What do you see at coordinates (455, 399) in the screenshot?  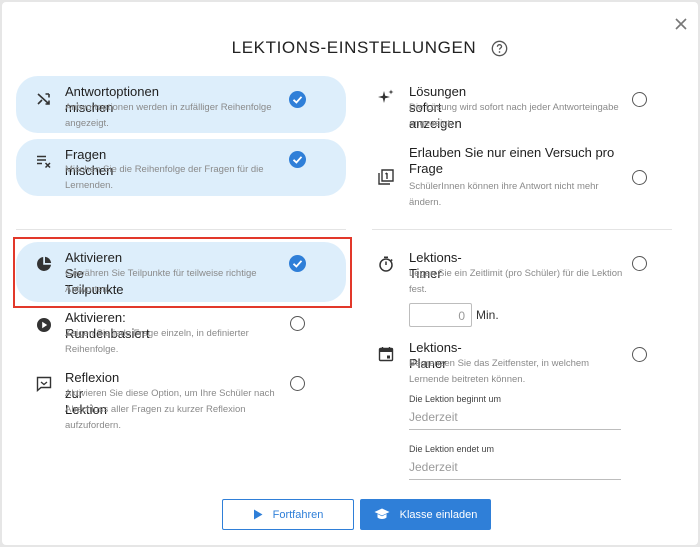 I see `start-time-label: Die Lektion beginnt um` at bounding box center [455, 399].